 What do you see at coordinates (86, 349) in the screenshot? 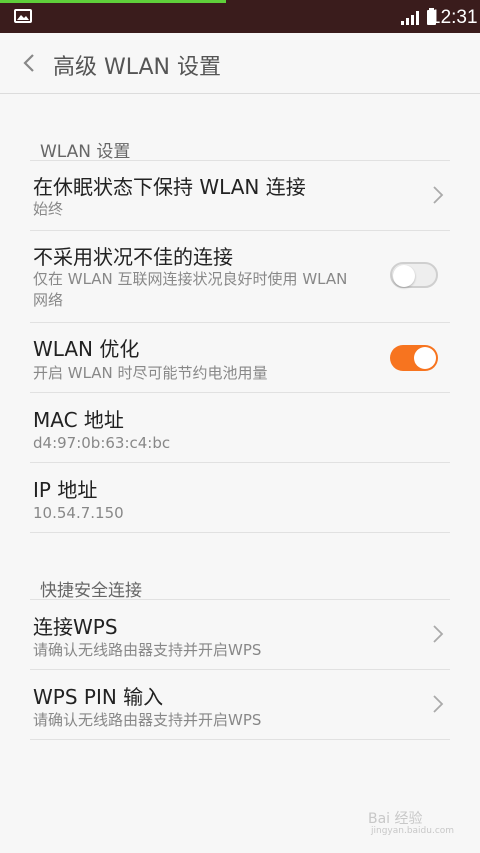
I see `setting-label: WLAN 优化` at bounding box center [86, 349].